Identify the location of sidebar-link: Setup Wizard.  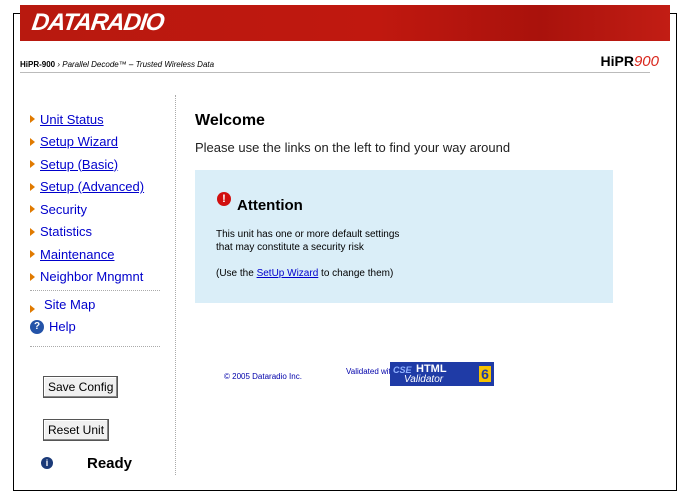
(79, 141).